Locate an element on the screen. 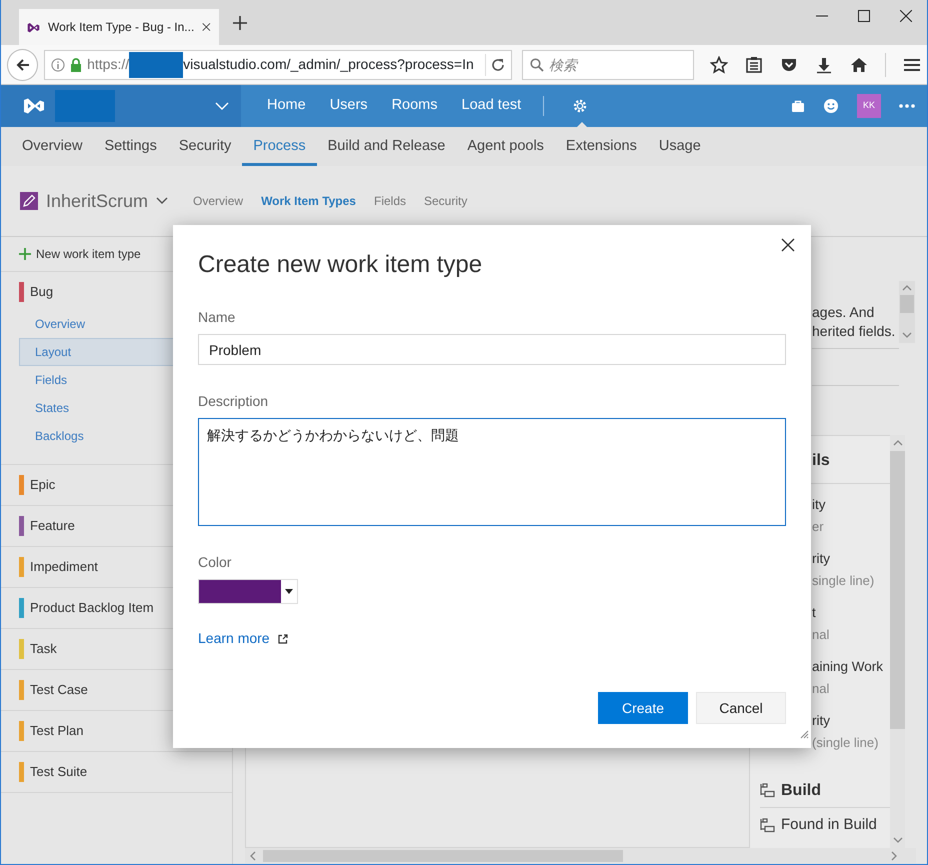 The image size is (928, 865). tab: Extensions is located at coordinates (601, 146).